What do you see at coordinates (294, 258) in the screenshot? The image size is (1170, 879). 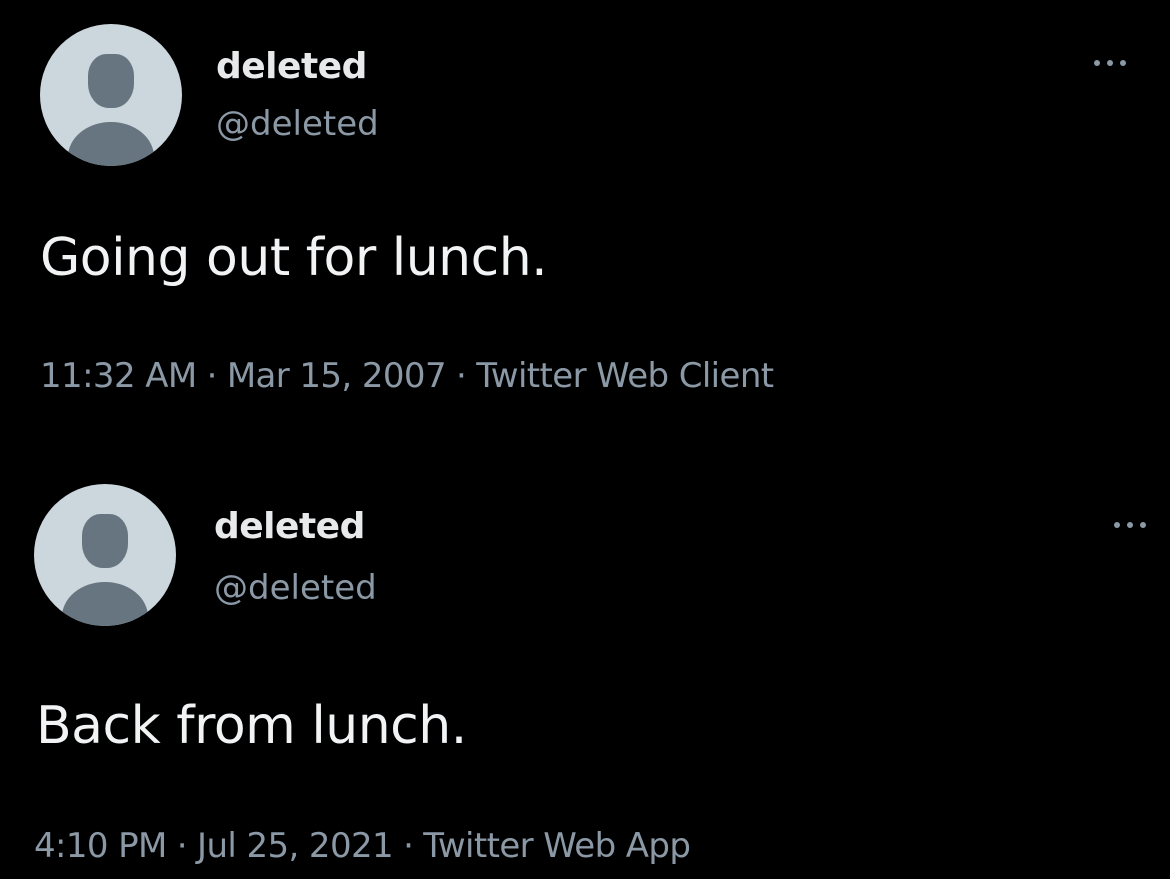 I see `tweet-text: Going out for lunch.` at bounding box center [294, 258].